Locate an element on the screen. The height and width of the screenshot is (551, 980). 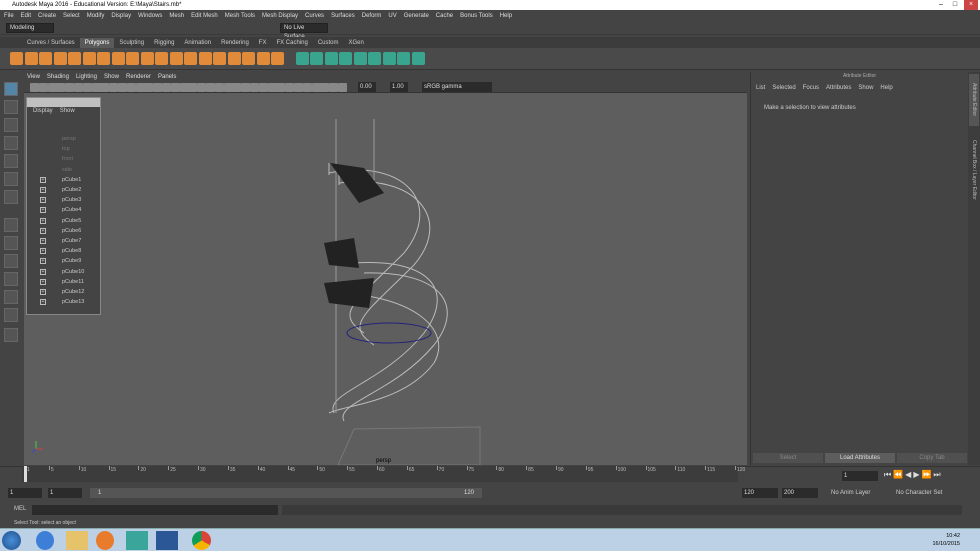
menu-modify: Modify is located at coordinates (96, 16).